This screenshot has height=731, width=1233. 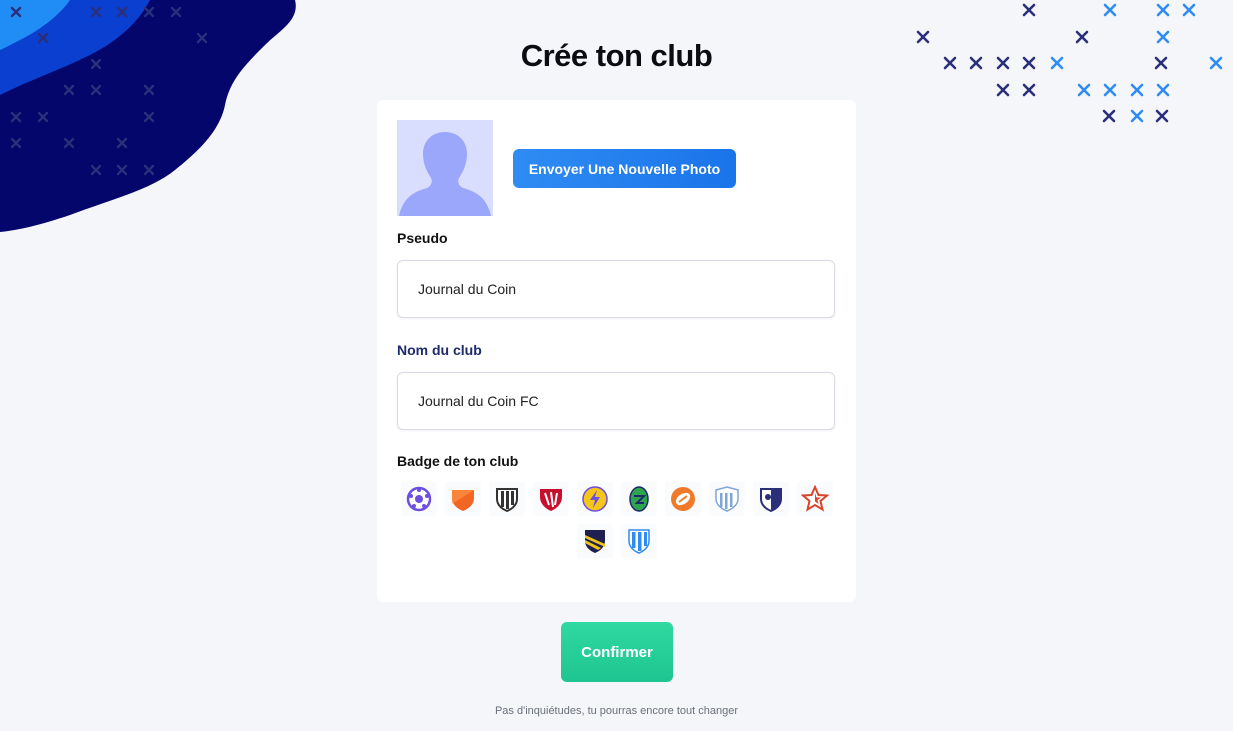 I want to click on club-name-field-wrapper, so click(x=616, y=401).